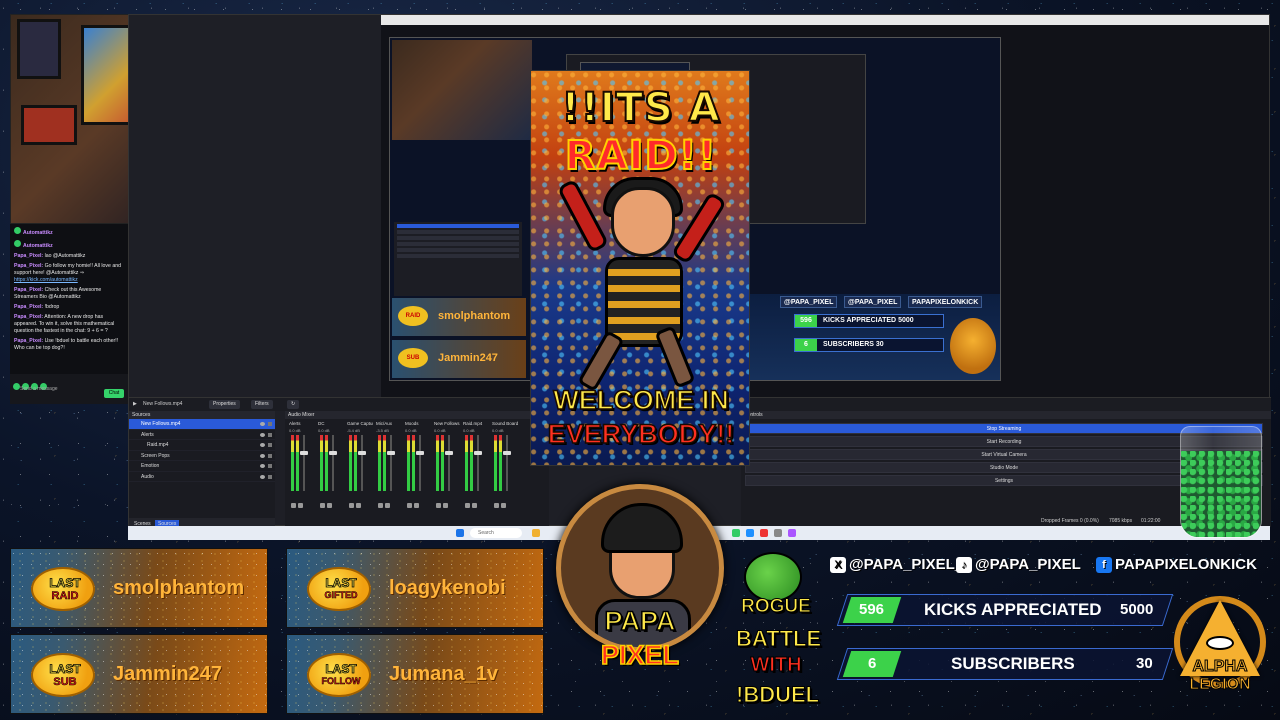 Image resolution: width=1280 pixels, height=720 pixels. I want to click on social-facebook: f PAPAPIXELONKICK, so click(1176, 565).